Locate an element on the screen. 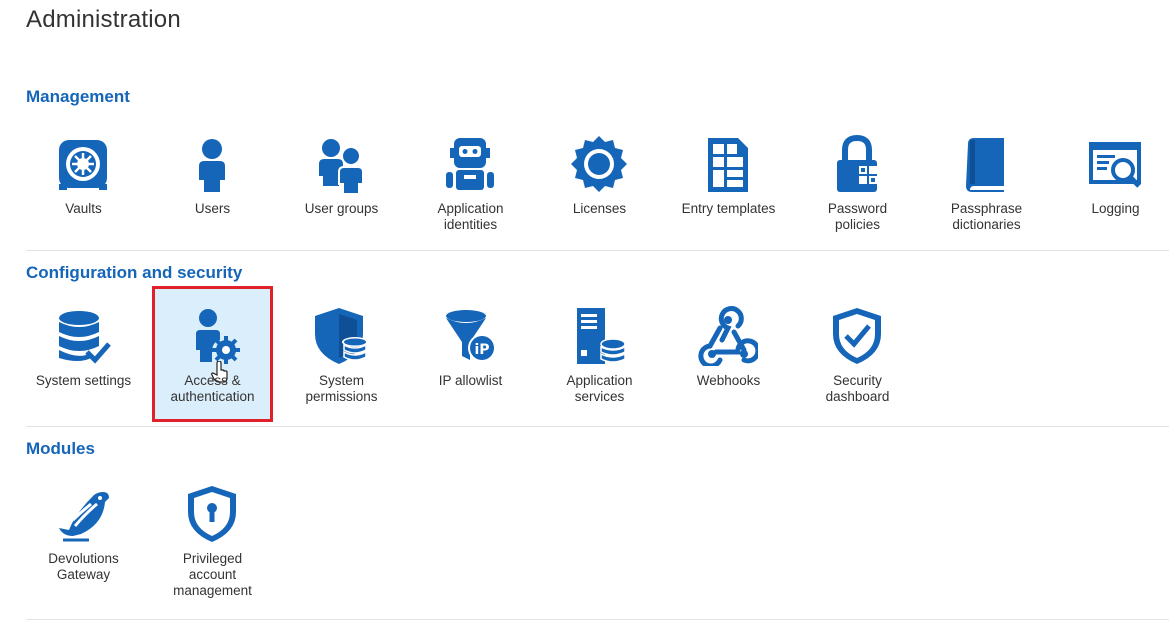  section-title-configuration: Configuration and security is located at coordinates (134, 272).